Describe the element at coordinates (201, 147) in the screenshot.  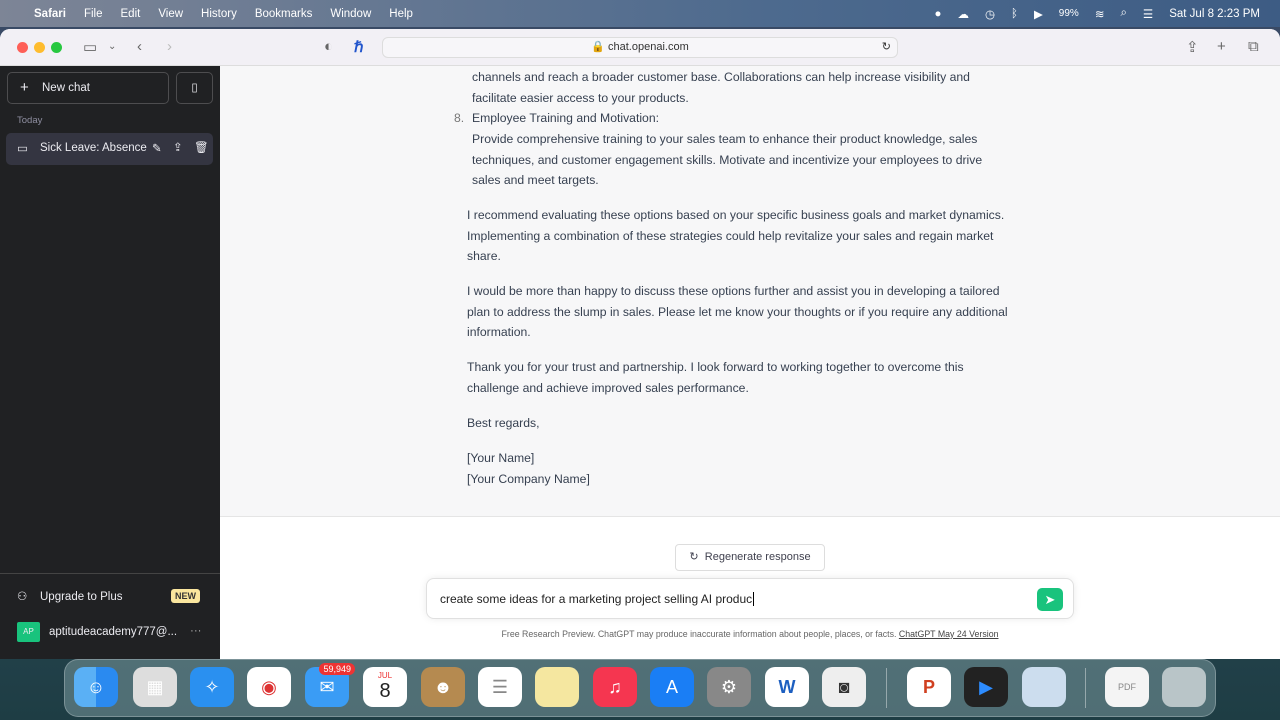
I see `trash-icon: 🗑` at that location.